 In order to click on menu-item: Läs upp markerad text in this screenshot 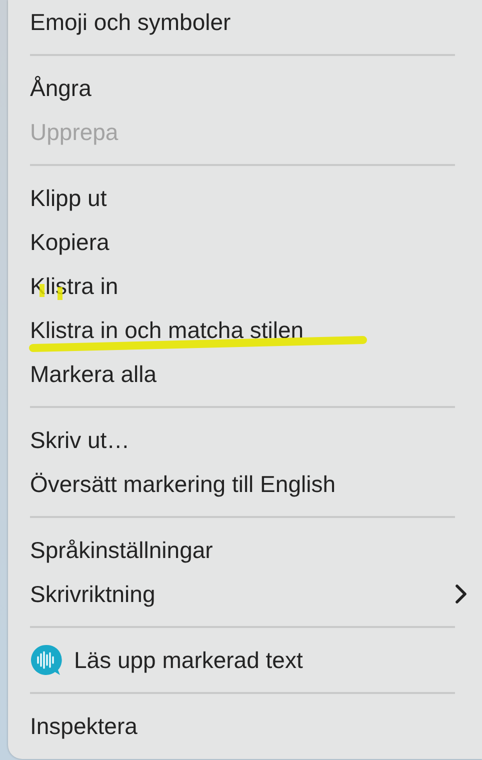, I will do `click(242, 660)`.